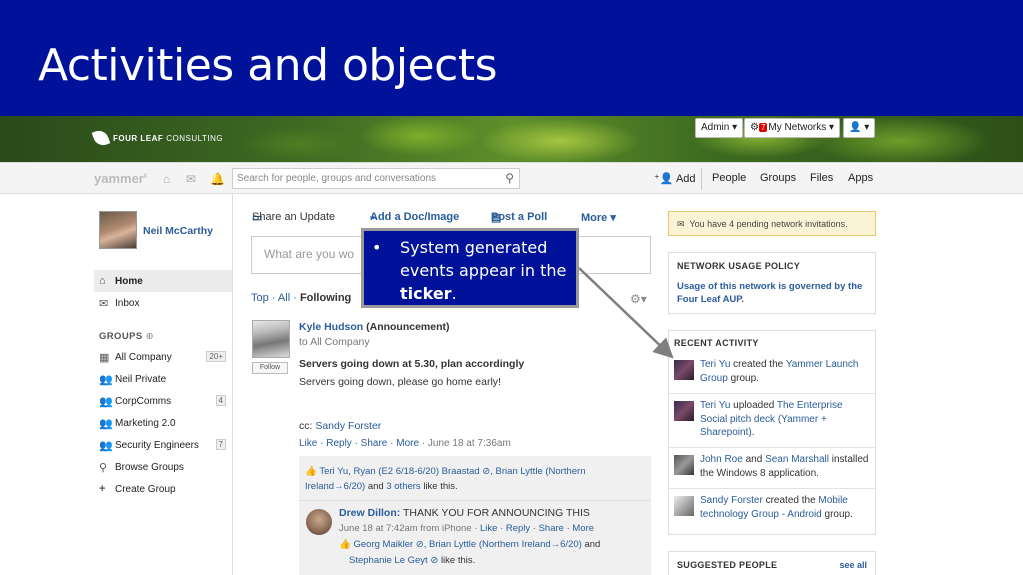 The image size is (1023, 575). I want to click on my-networks-button: ⚙ 7 My Networks ▾, so click(792, 128).